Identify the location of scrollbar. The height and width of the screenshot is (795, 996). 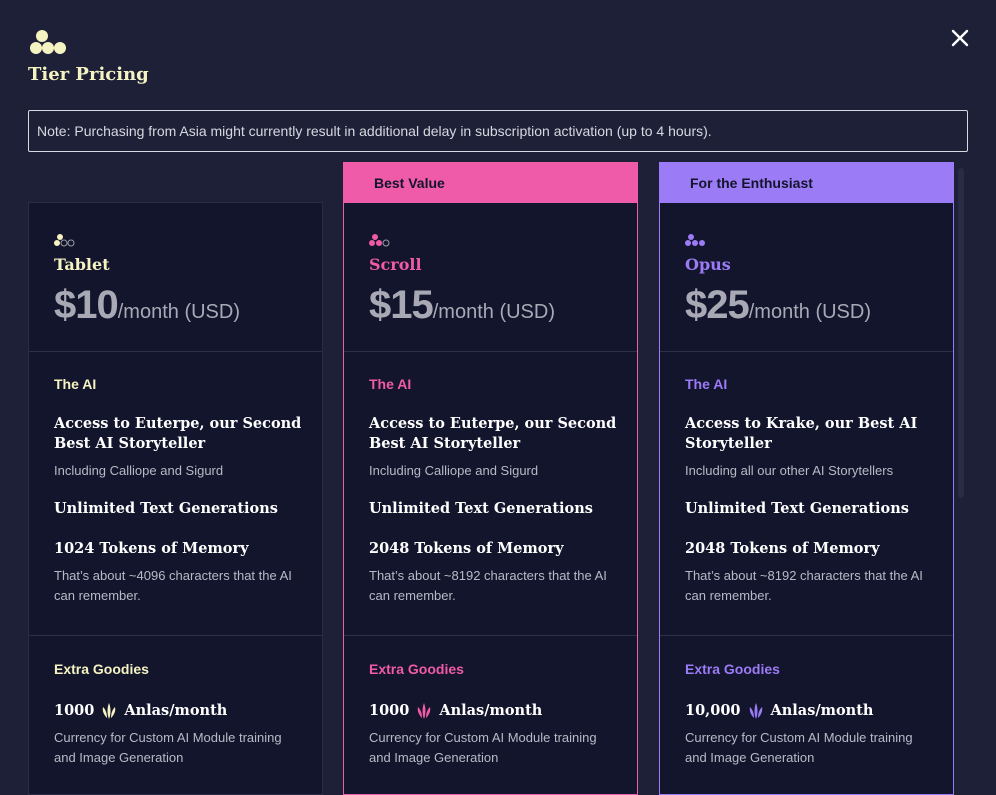
(961, 333).